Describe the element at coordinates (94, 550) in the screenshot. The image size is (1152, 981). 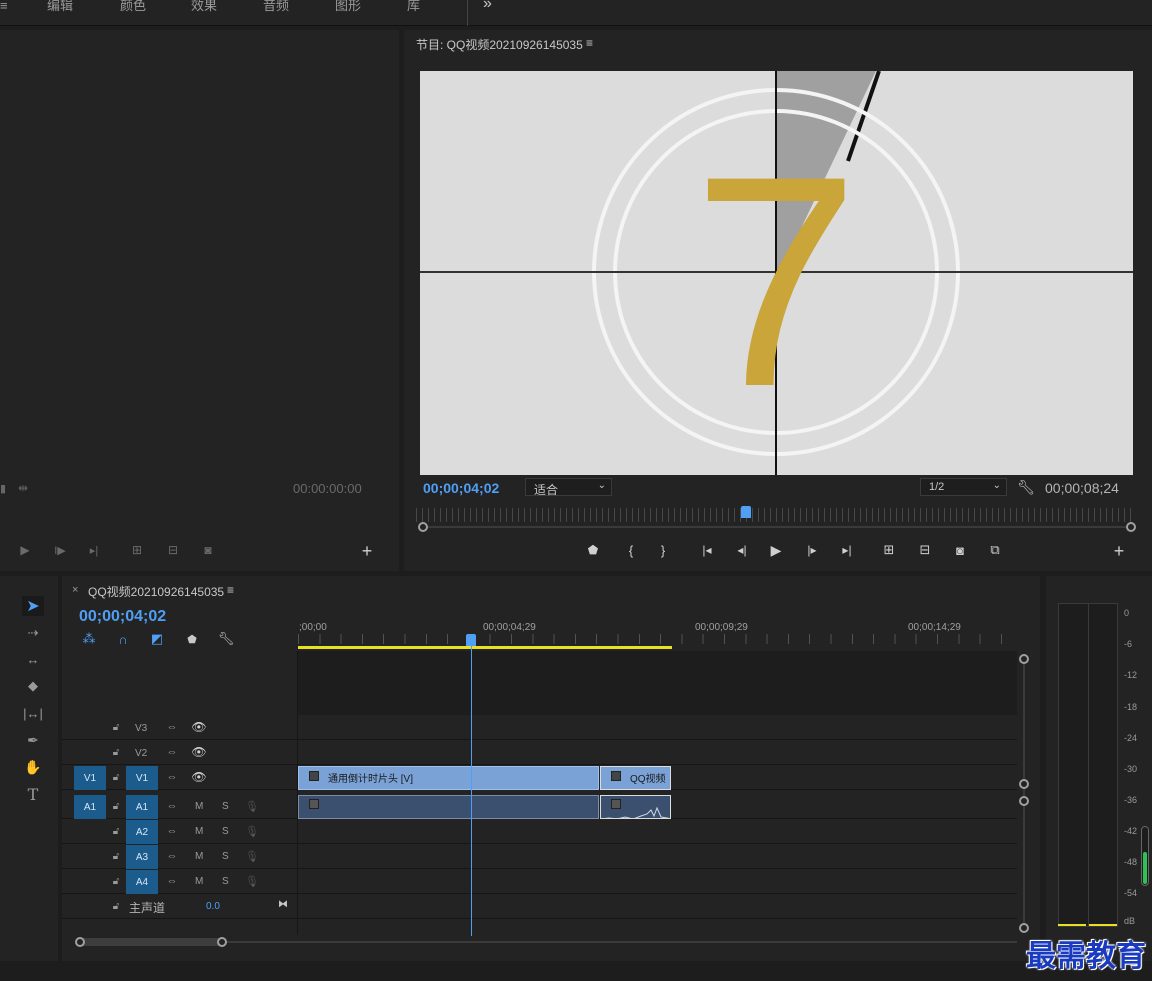
I see `source-go-to-out-icon: ▸|` at that location.